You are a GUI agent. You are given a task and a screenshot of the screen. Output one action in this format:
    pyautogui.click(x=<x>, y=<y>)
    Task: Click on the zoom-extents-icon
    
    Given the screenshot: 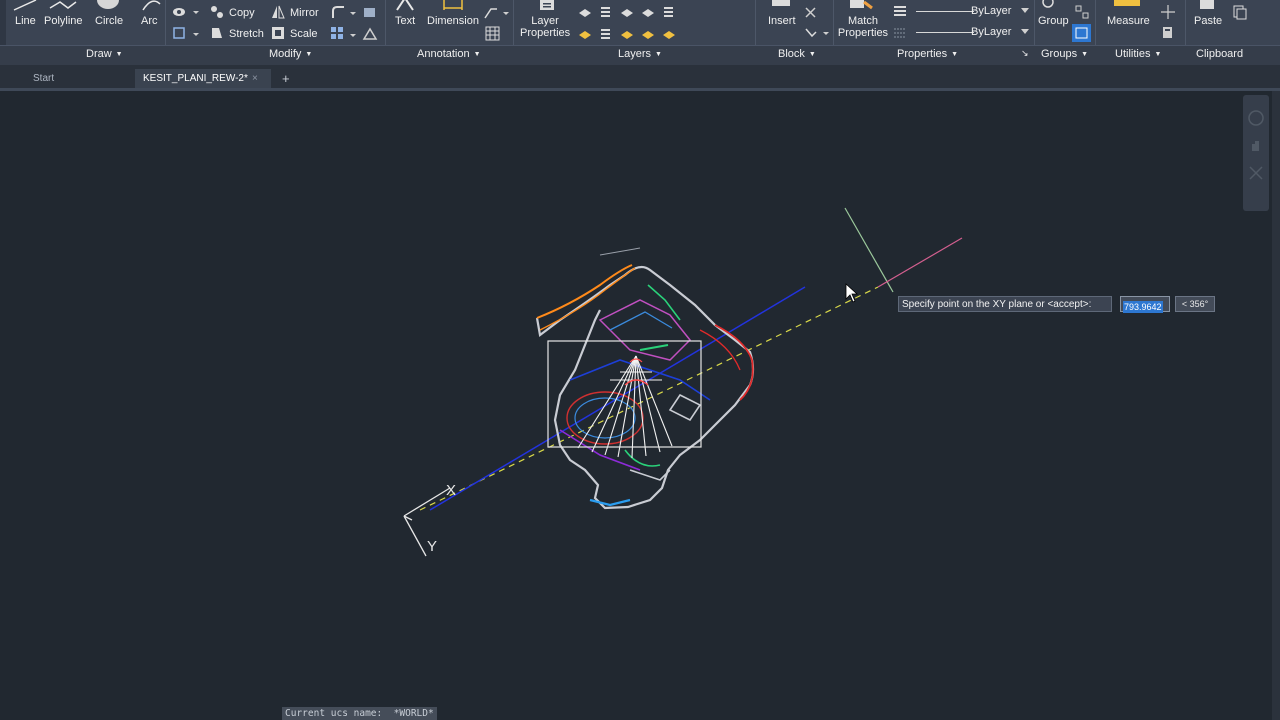 What is the action you would take?
    pyautogui.click(x=1256, y=173)
    